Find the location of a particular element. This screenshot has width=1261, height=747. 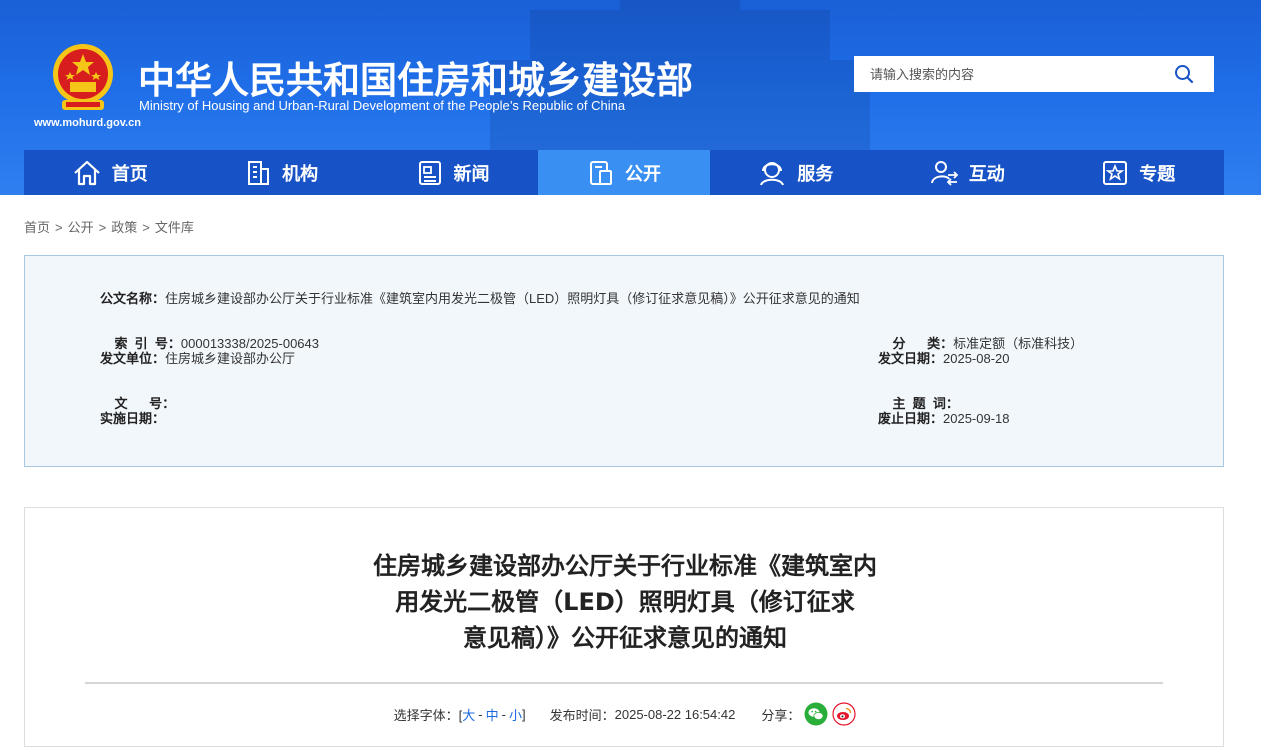

article-title-line: 用发光二极管（LED）照明灯具（修订征求 is located at coordinates (625, 602).